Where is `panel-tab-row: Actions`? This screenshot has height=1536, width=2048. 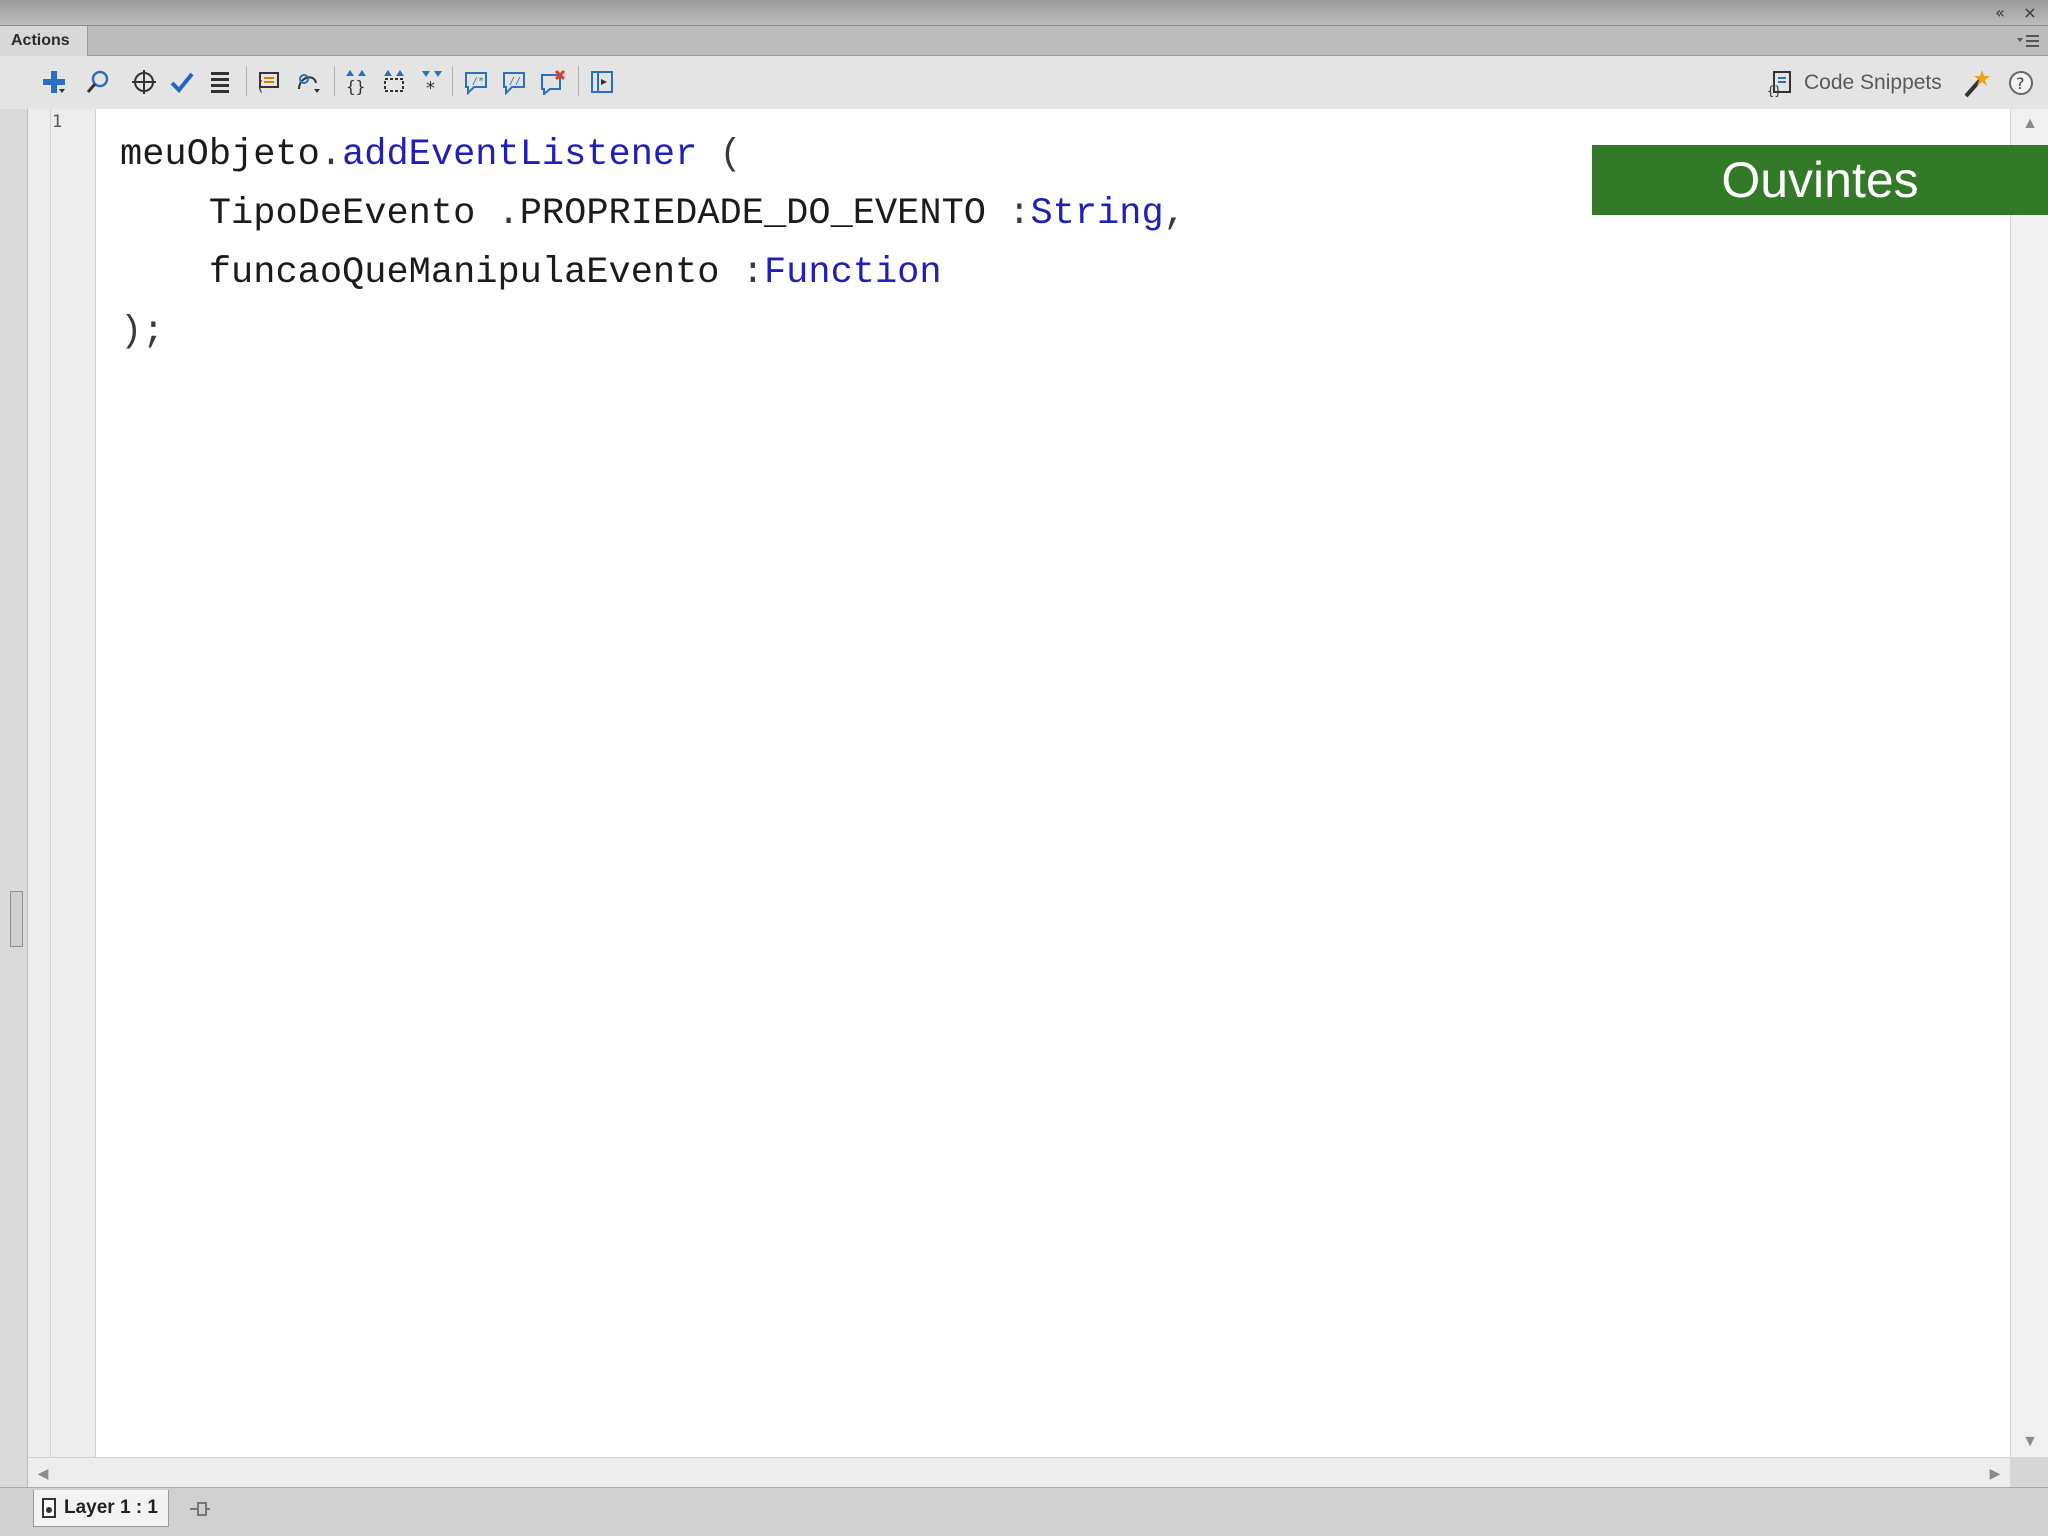 panel-tab-row: Actions is located at coordinates (1024, 41).